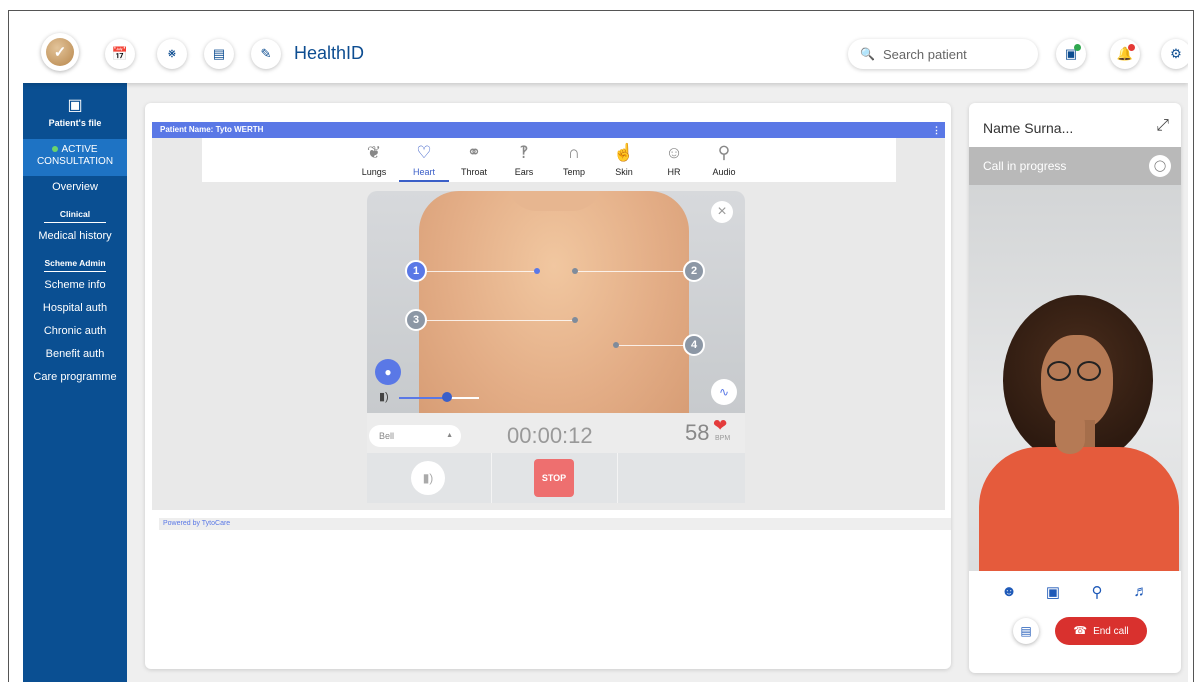 The height and width of the screenshot is (682, 1202). Describe the element at coordinates (75, 331) in the screenshot. I see `sidebar-item-chronic-auth: Chronic auth` at that location.